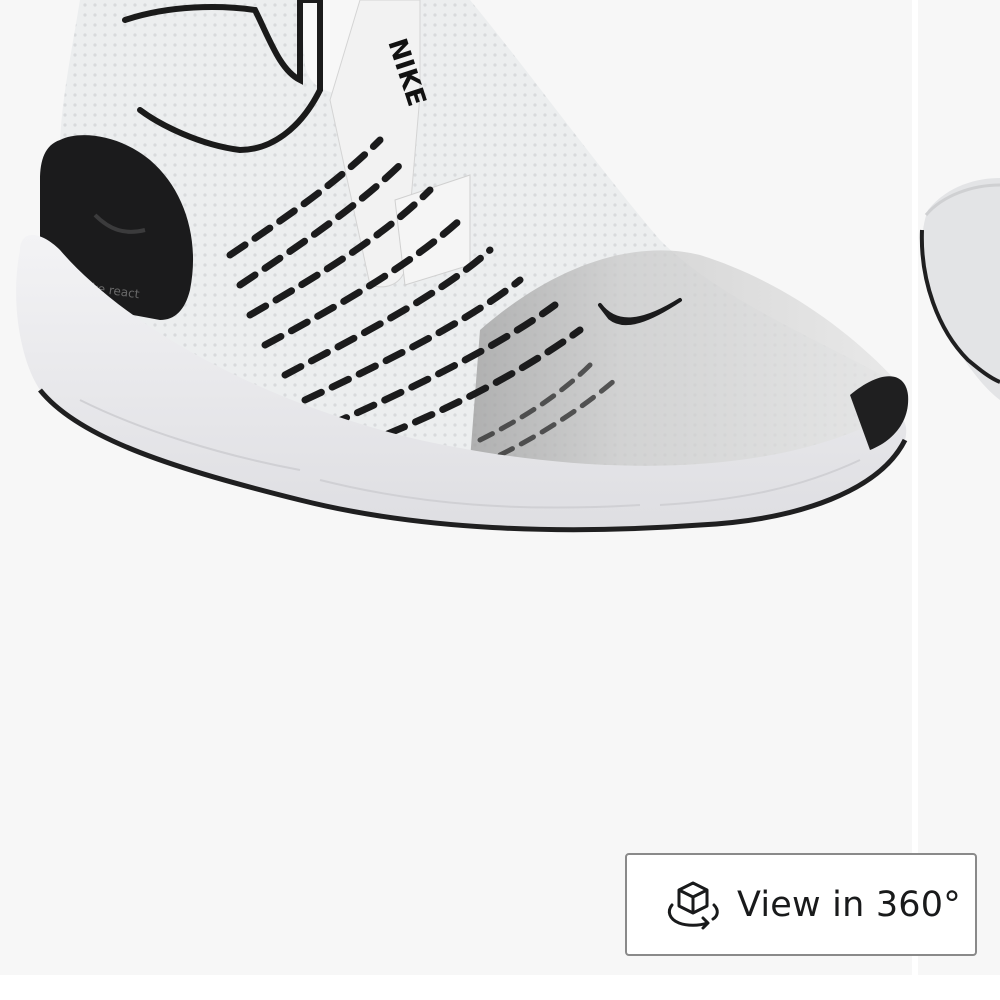 This screenshot has width=1000, height=1000. Describe the element at coordinates (849, 904) in the screenshot. I see `view-360-label: View in 360°` at that location.